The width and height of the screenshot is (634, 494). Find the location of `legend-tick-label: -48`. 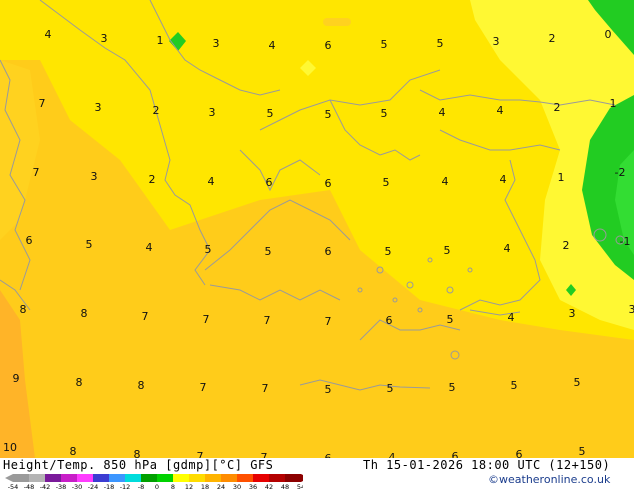

legend-tick-label: -48 is located at coordinates (29, 486).